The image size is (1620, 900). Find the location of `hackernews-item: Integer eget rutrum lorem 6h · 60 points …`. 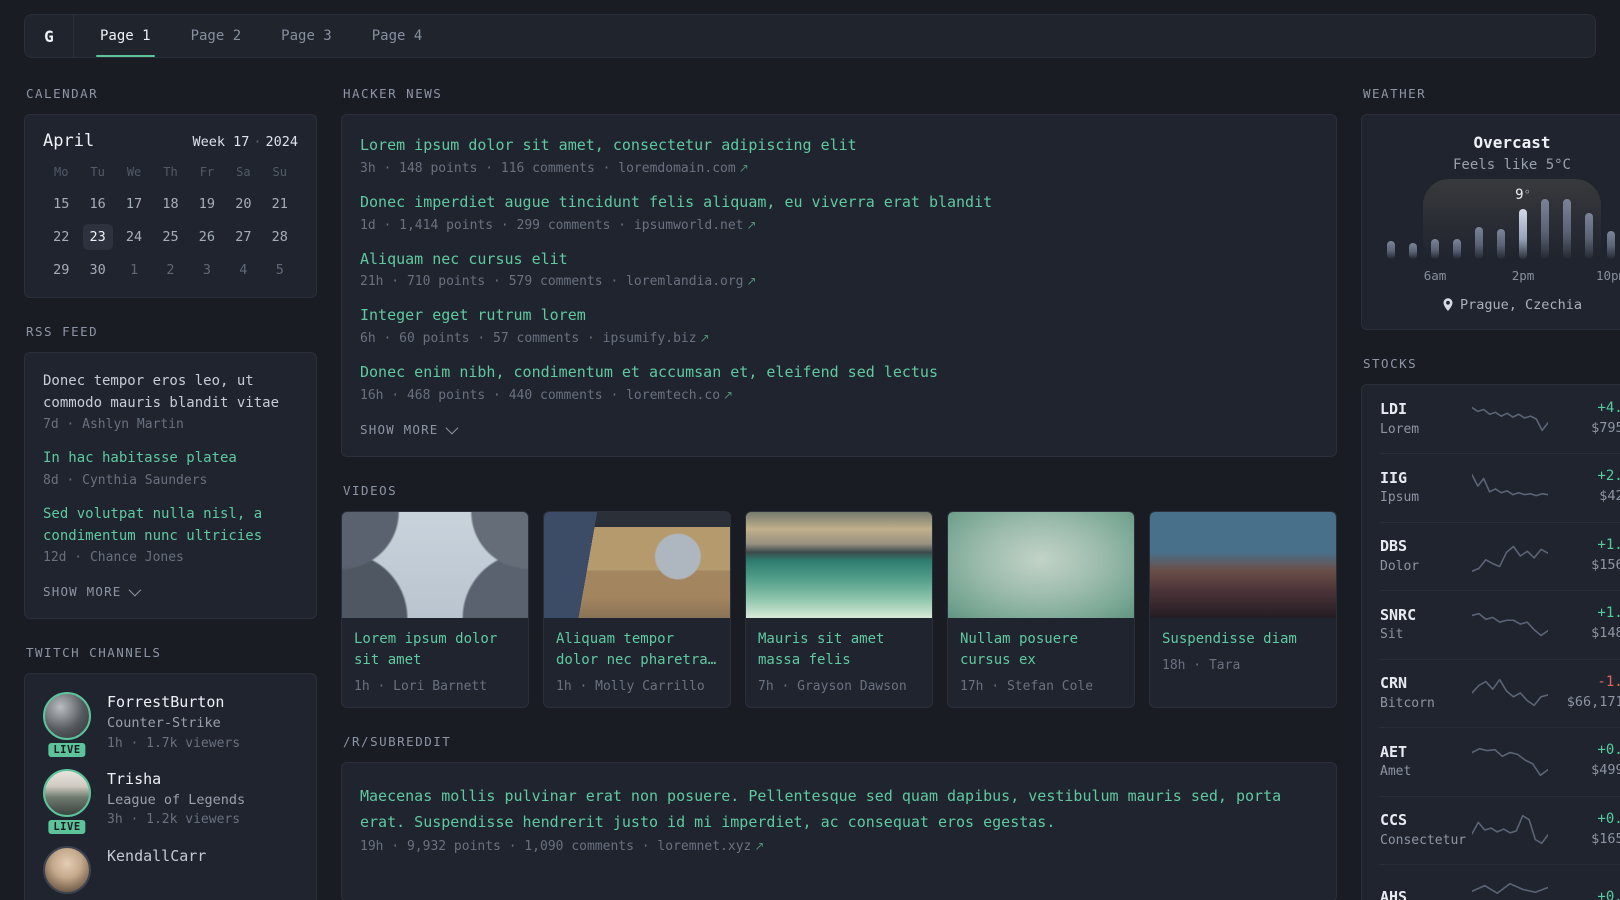

hackernews-item: Integer eget rutrum lorem 6h · 60 points … is located at coordinates (839, 325).